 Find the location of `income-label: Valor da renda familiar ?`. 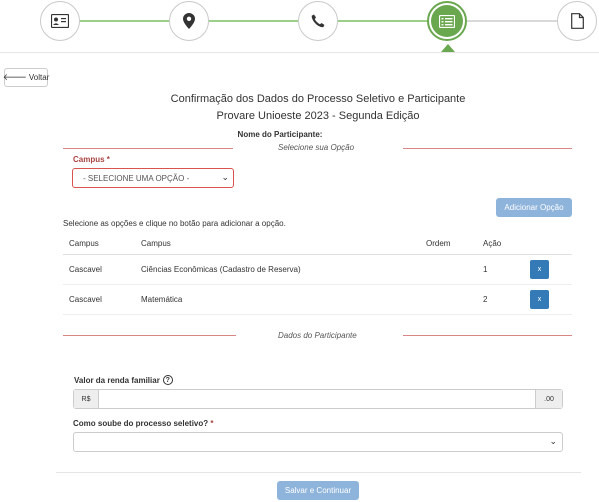

income-label: Valor da renda familiar ? is located at coordinates (123, 380).